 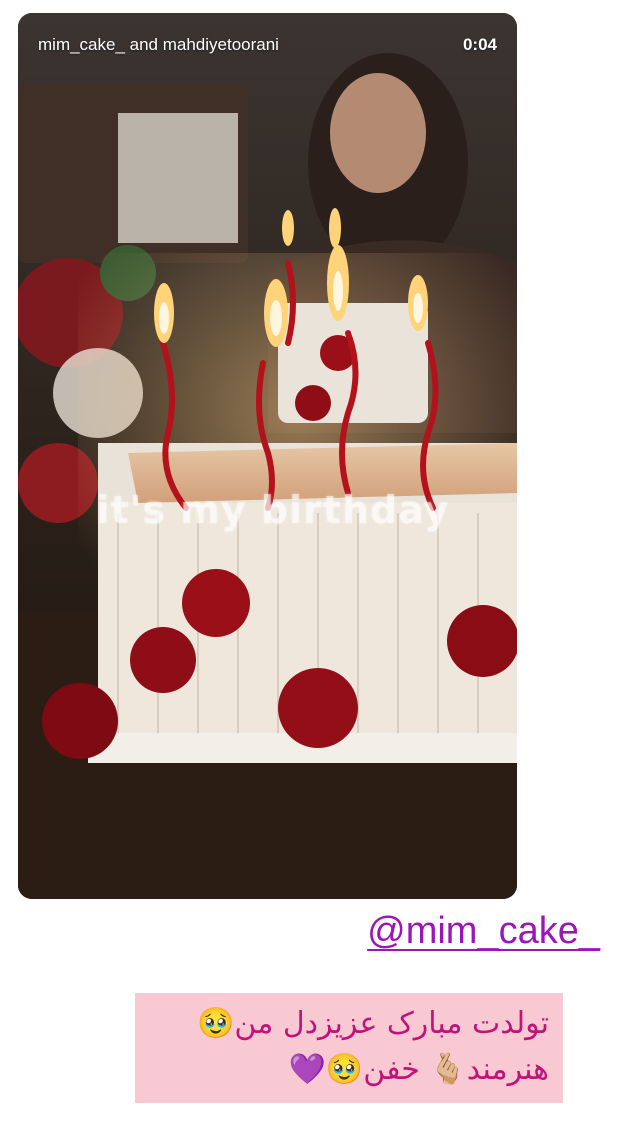 I want to click on story-header: mim_cake_ and mahdiyetoorani 0:04, so click(x=267, y=45).